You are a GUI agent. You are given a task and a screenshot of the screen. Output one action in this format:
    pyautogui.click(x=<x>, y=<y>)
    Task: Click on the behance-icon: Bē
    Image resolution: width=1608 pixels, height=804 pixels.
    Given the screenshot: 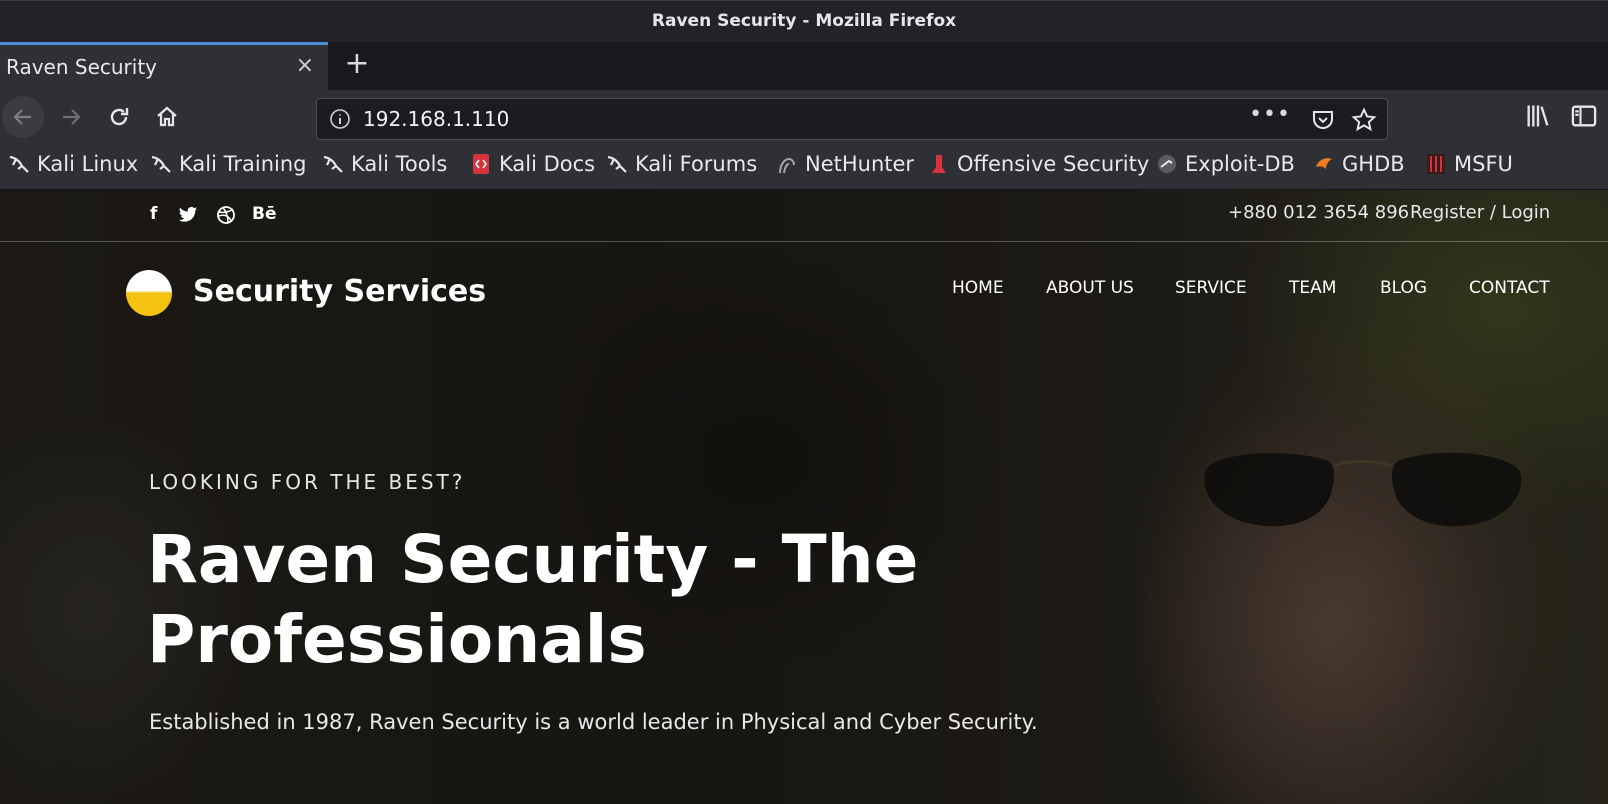 What is the action you would take?
    pyautogui.click(x=264, y=214)
    